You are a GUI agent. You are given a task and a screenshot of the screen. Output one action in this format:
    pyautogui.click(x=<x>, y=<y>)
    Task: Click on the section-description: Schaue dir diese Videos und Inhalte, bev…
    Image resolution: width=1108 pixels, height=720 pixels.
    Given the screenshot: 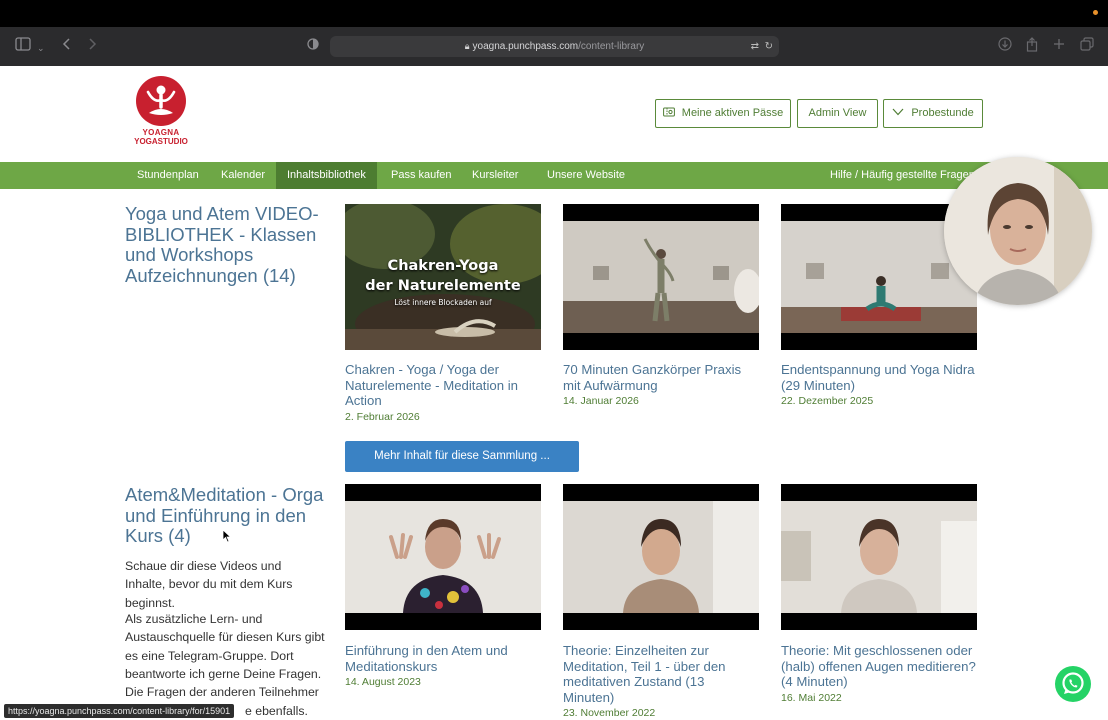 What is the action you would take?
    pyautogui.click(x=209, y=584)
    